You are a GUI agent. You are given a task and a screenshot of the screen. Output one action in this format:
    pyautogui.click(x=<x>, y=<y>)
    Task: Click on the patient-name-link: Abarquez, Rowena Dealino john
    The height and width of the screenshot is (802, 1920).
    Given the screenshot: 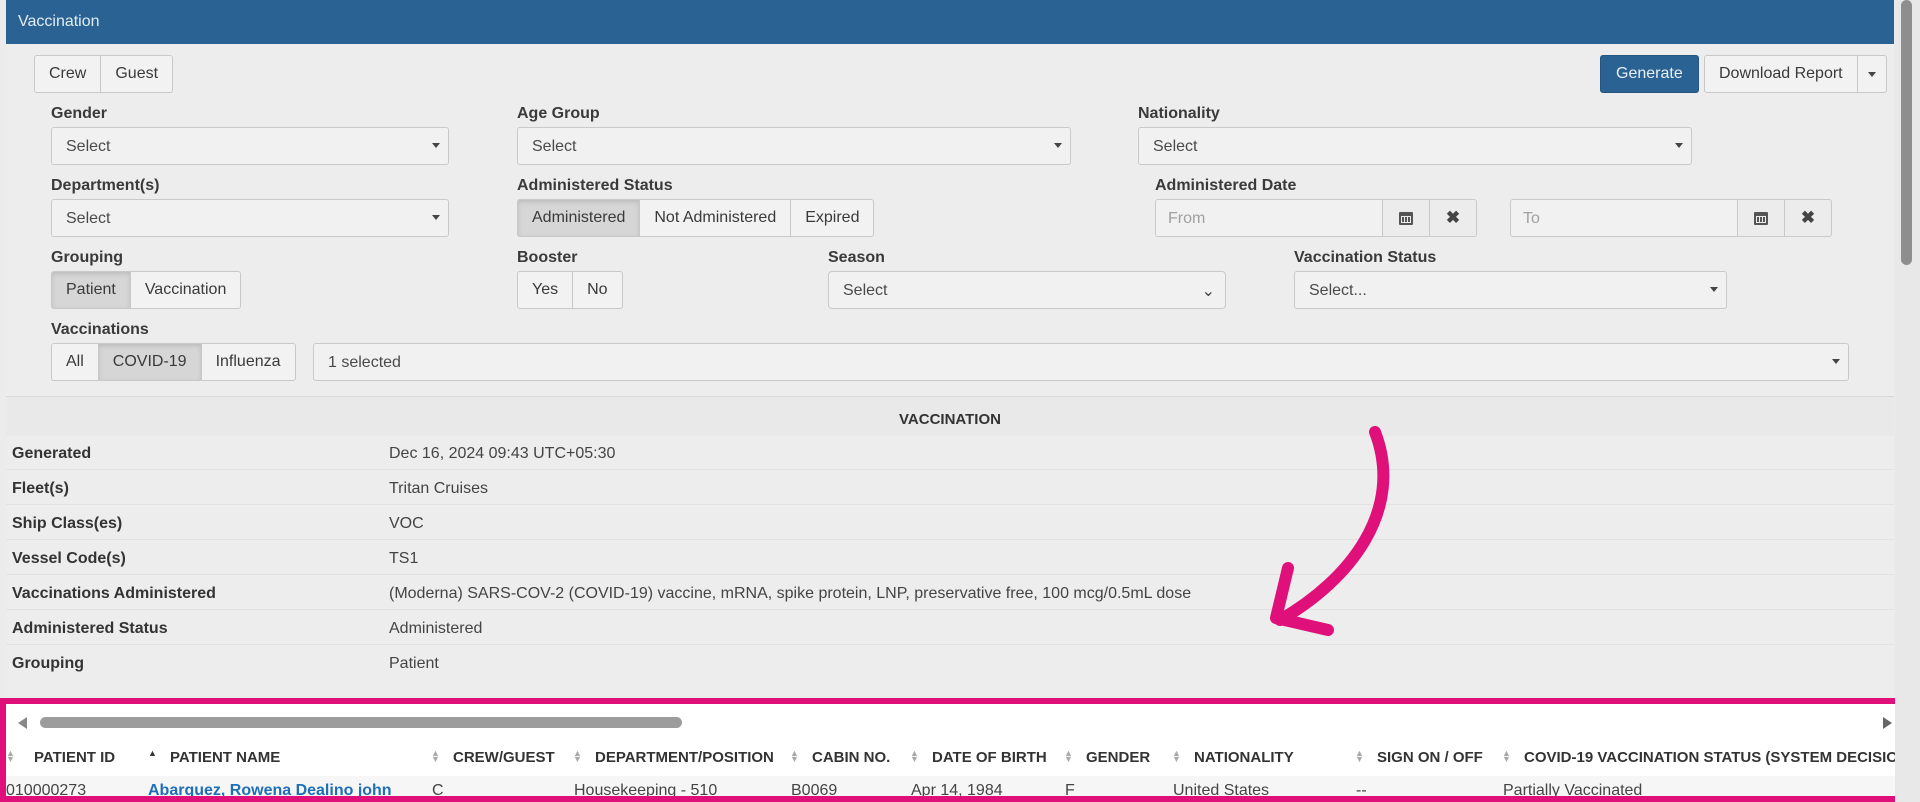 What is the action you would take?
    pyautogui.click(x=270, y=789)
    